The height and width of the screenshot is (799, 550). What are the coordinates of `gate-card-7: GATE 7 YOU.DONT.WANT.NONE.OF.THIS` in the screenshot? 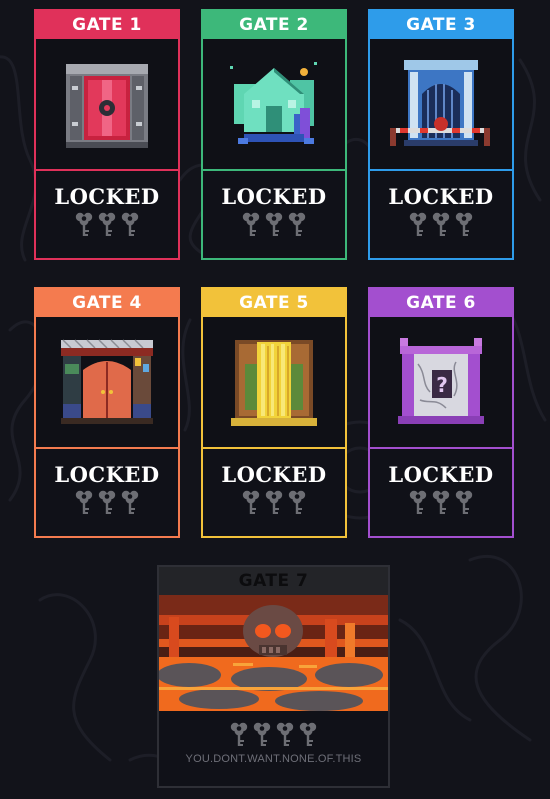 It's located at (273, 676).